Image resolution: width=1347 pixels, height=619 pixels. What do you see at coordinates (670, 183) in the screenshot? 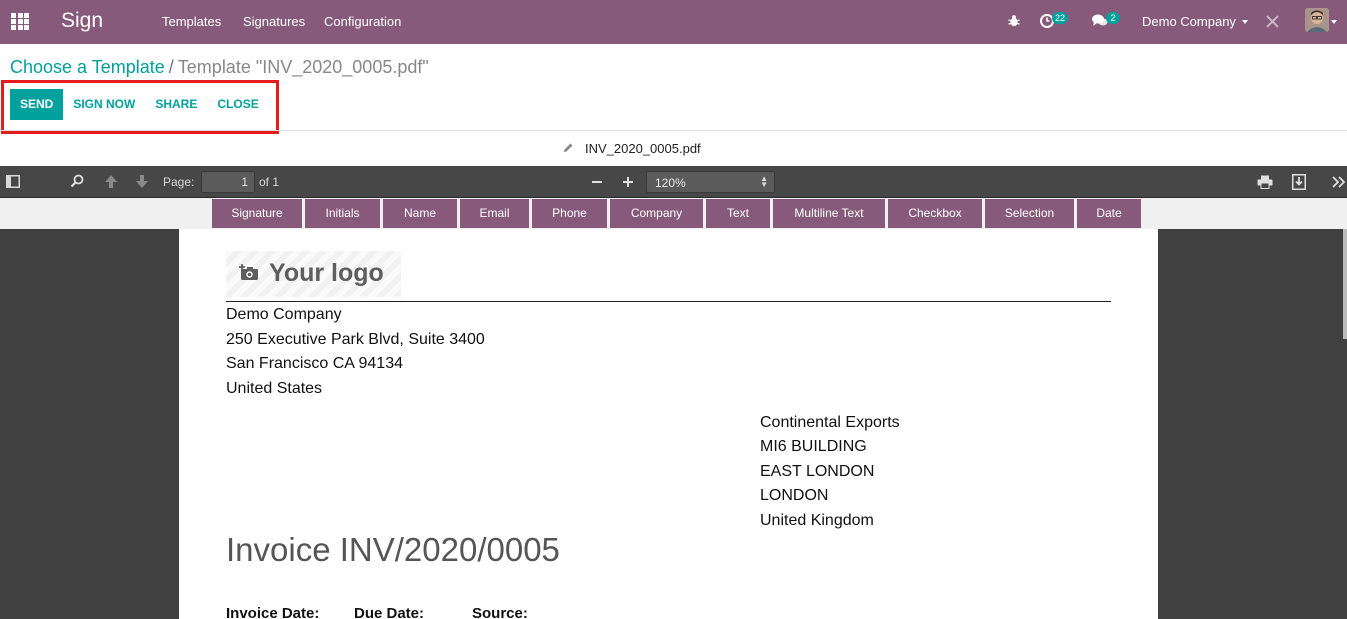
I see `zoom-value: 120%` at bounding box center [670, 183].